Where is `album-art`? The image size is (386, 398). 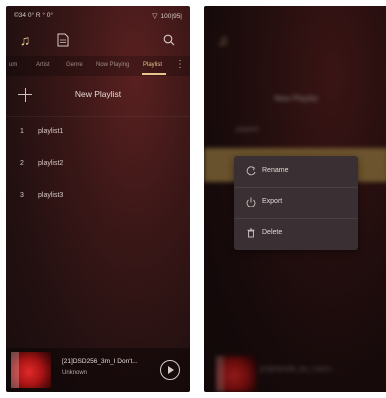
album-art is located at coordinates (31, 370).